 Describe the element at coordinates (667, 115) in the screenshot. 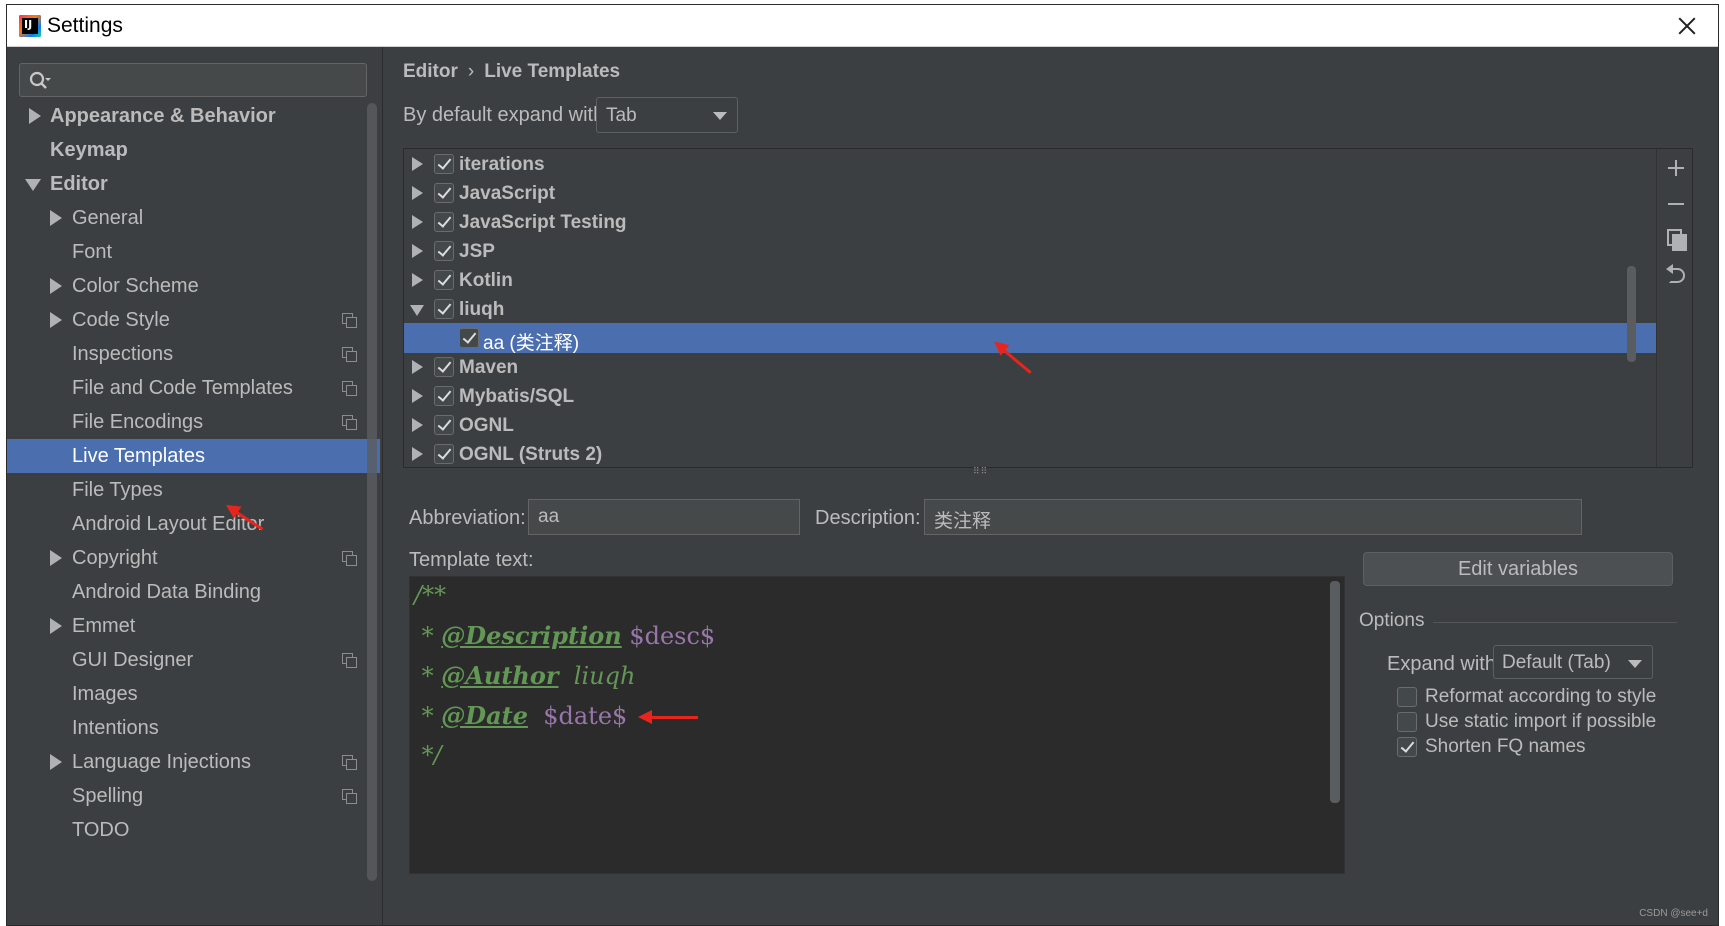

I see `default-expand-dropdown: Tab` at that location.